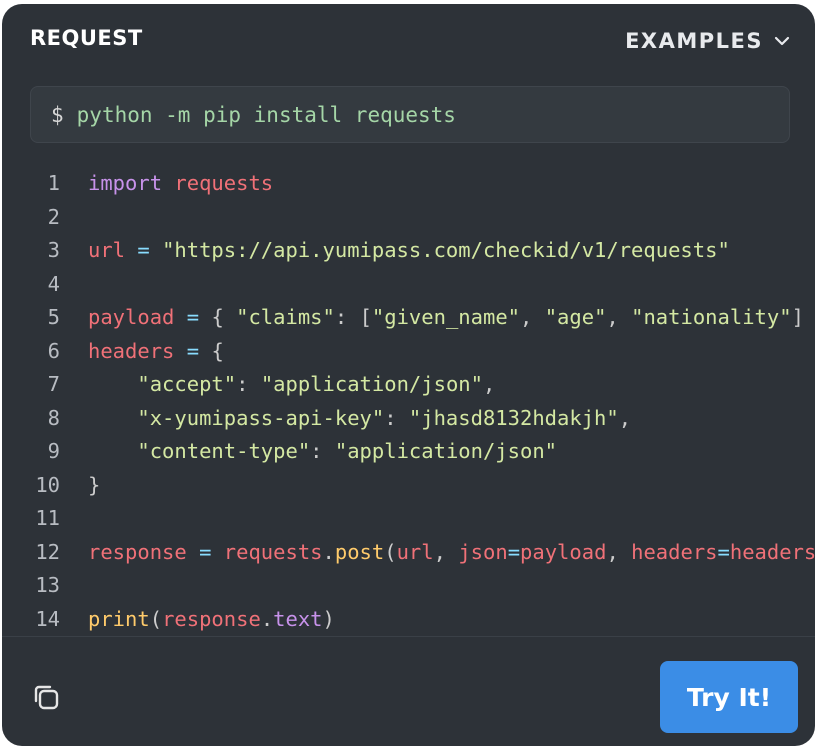 This screenshot has height=750, width=817. I want to click on line-number: 5, so click(53, 317).